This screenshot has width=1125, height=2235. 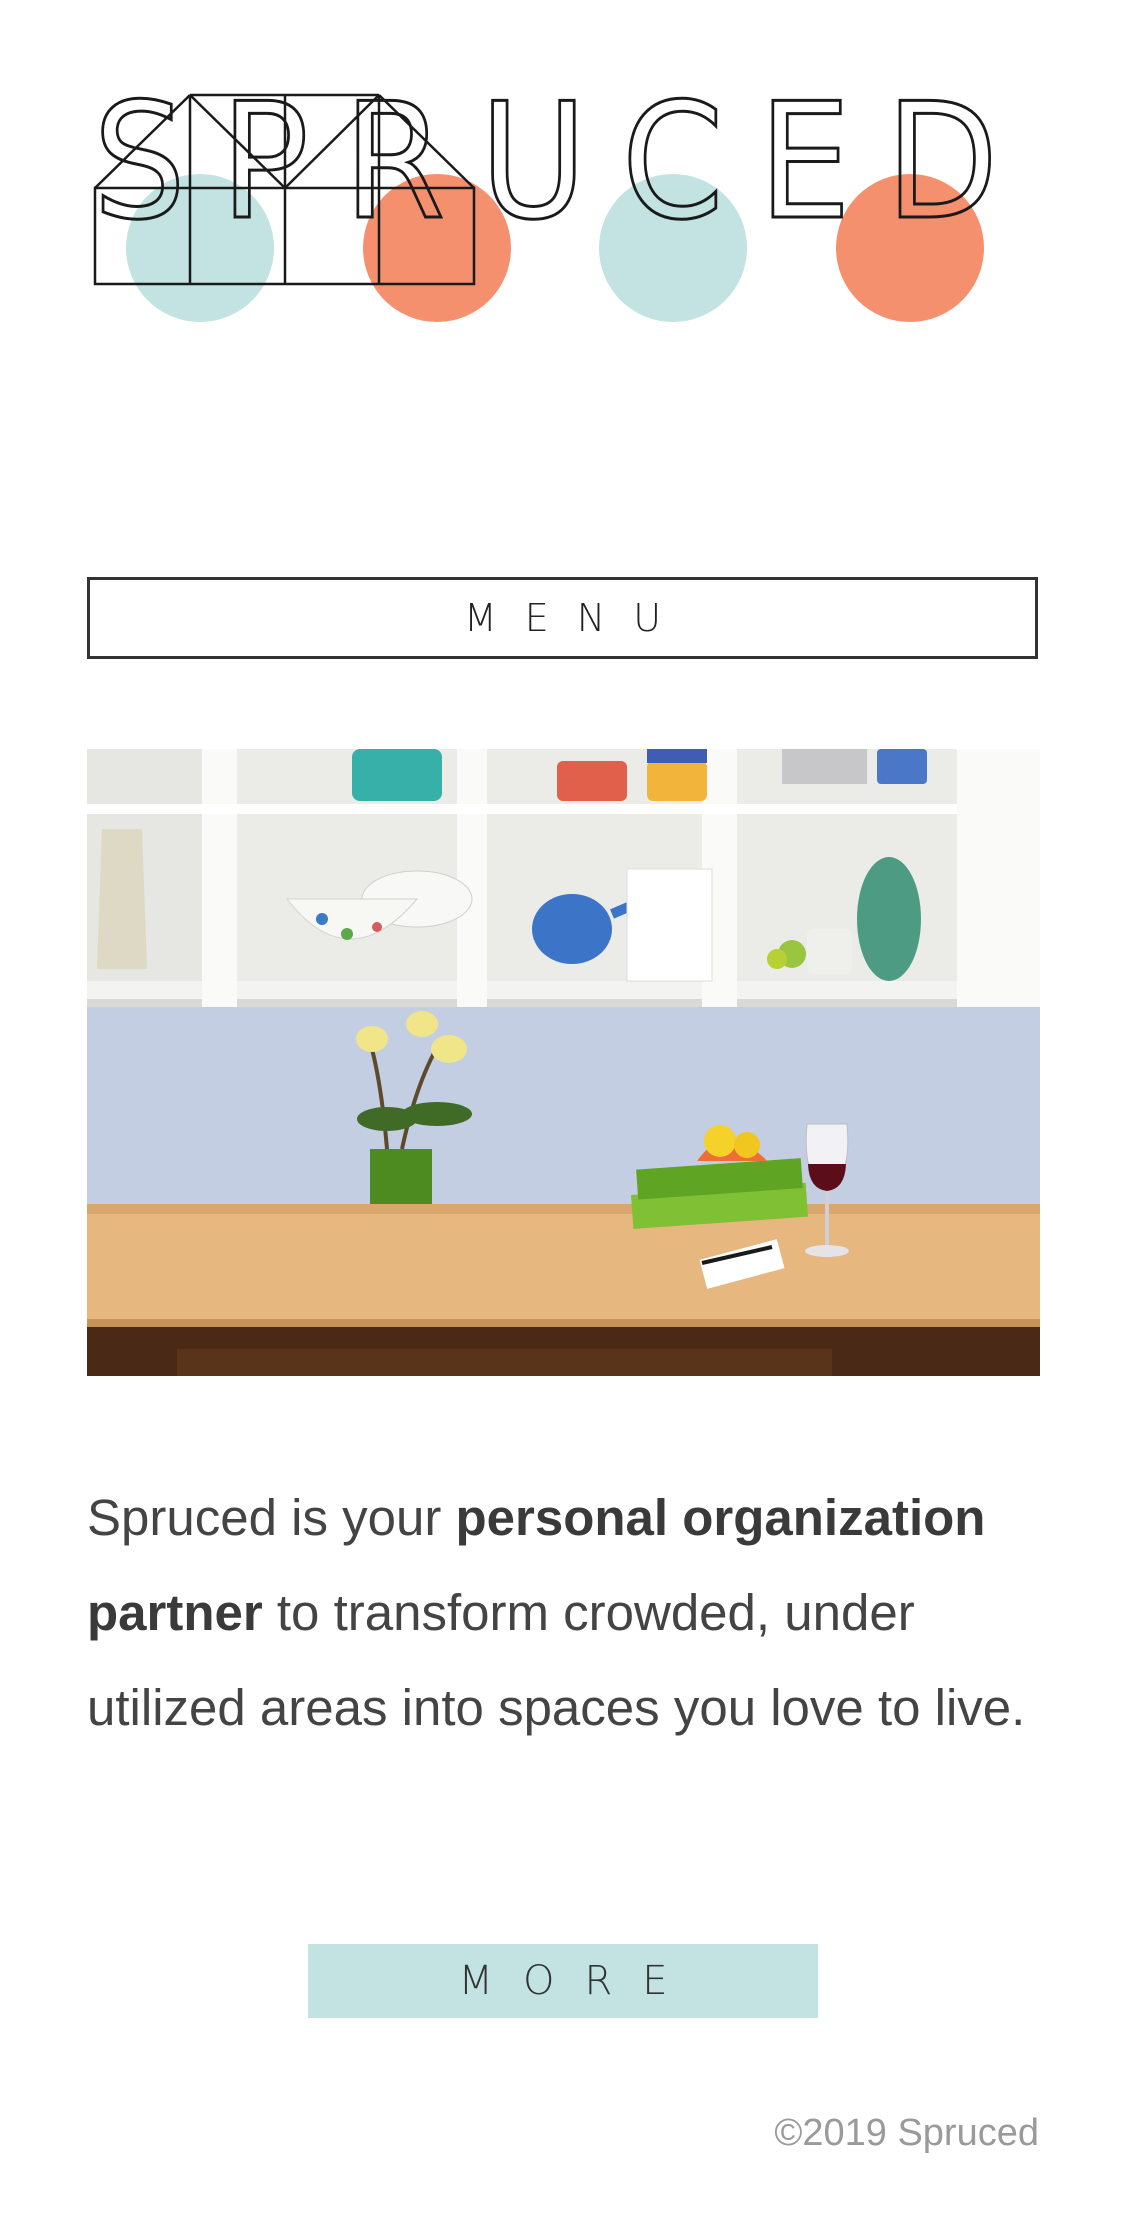 I want to click on copyright-text: ©2019 Spruced, so click(x=906, y=2133).